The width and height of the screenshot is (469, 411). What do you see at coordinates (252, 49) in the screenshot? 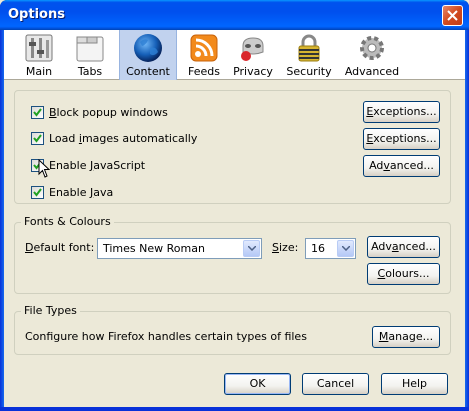
I see `privacy-mask-icon` at bounding box center [252, 49].